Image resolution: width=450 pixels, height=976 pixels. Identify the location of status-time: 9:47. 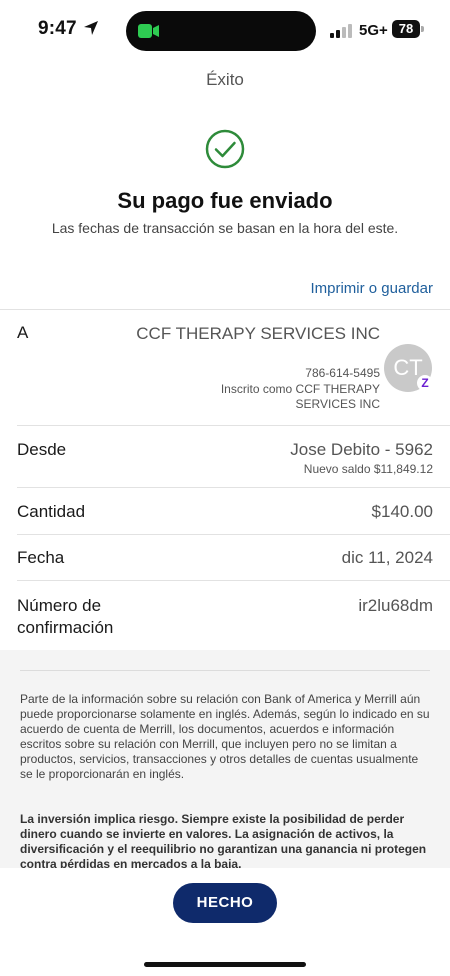
(57, 28).